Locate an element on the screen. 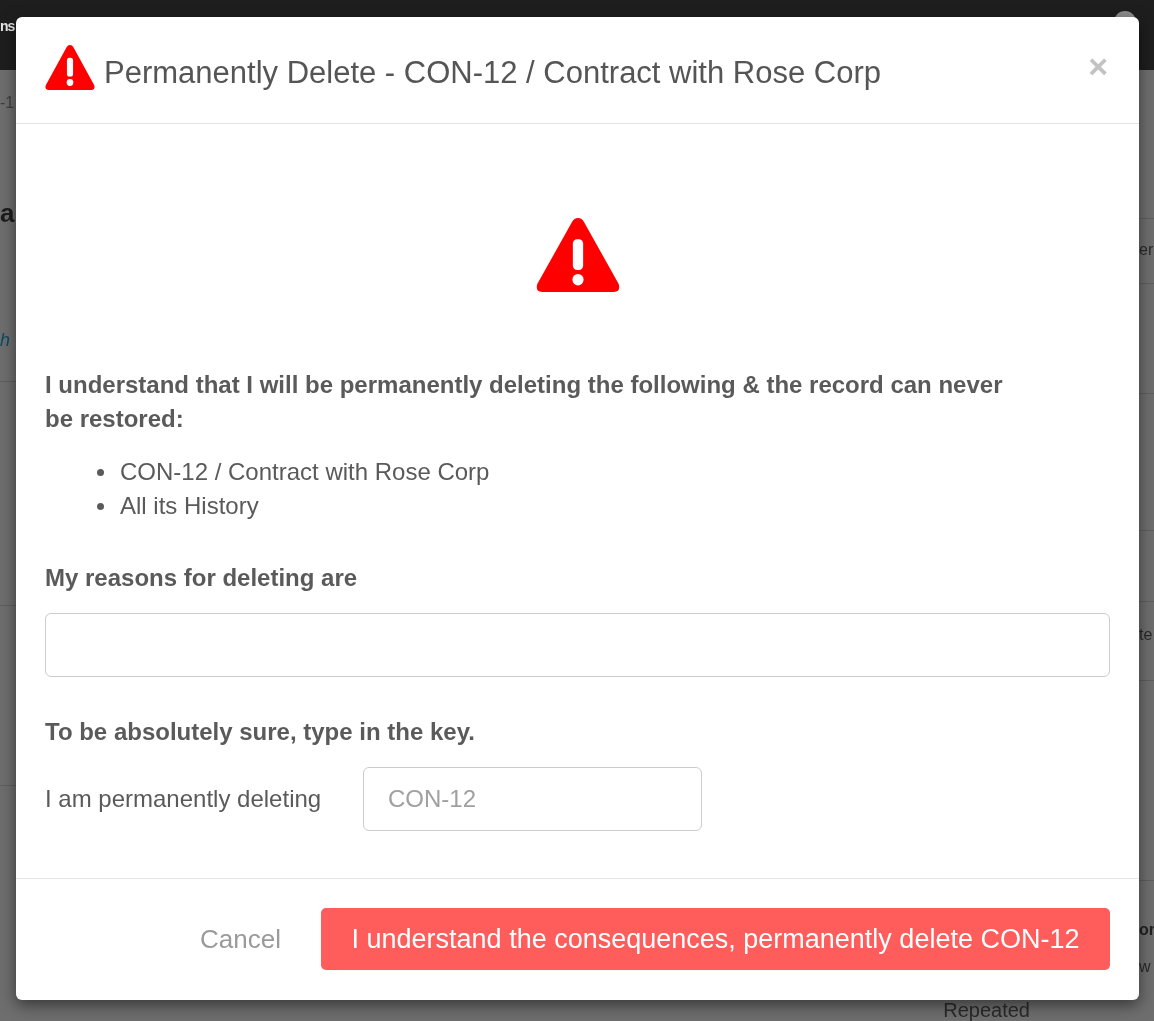 This screenshot has width=1154, height=1021. app-name-text: ns is located at coordinates (7, 26).